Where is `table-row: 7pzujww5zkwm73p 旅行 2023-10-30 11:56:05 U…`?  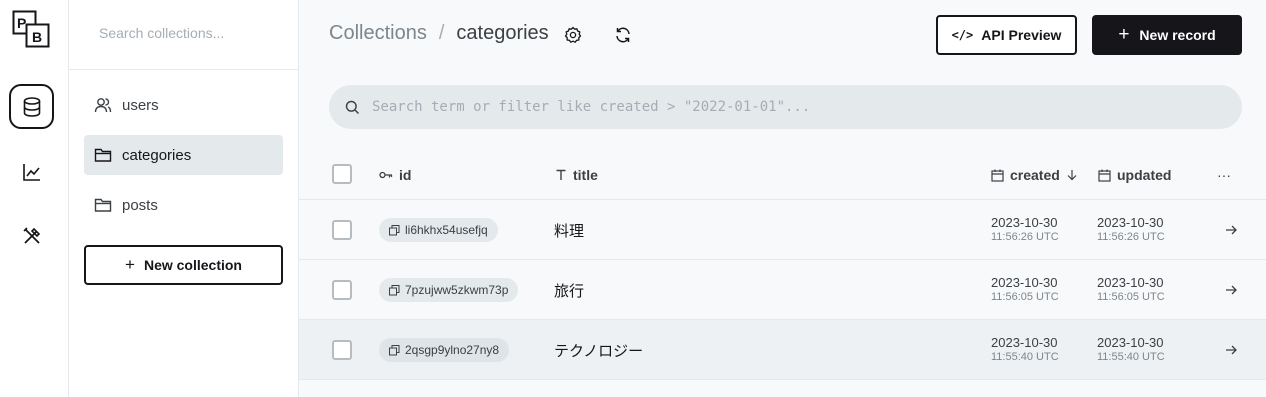 table-row: 7pzujww5zkwm73p 旅行 2023-10-30 11:56:05 U… is located at coordinates (782, 290).